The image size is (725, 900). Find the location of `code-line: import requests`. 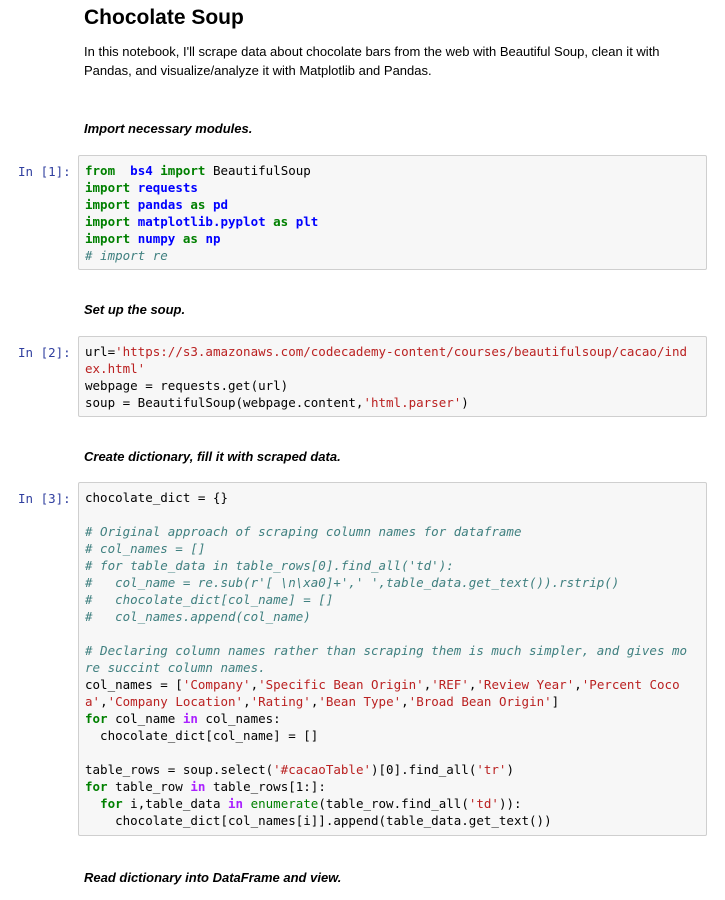

code-line: import requests is located at coordinates (141, 187).